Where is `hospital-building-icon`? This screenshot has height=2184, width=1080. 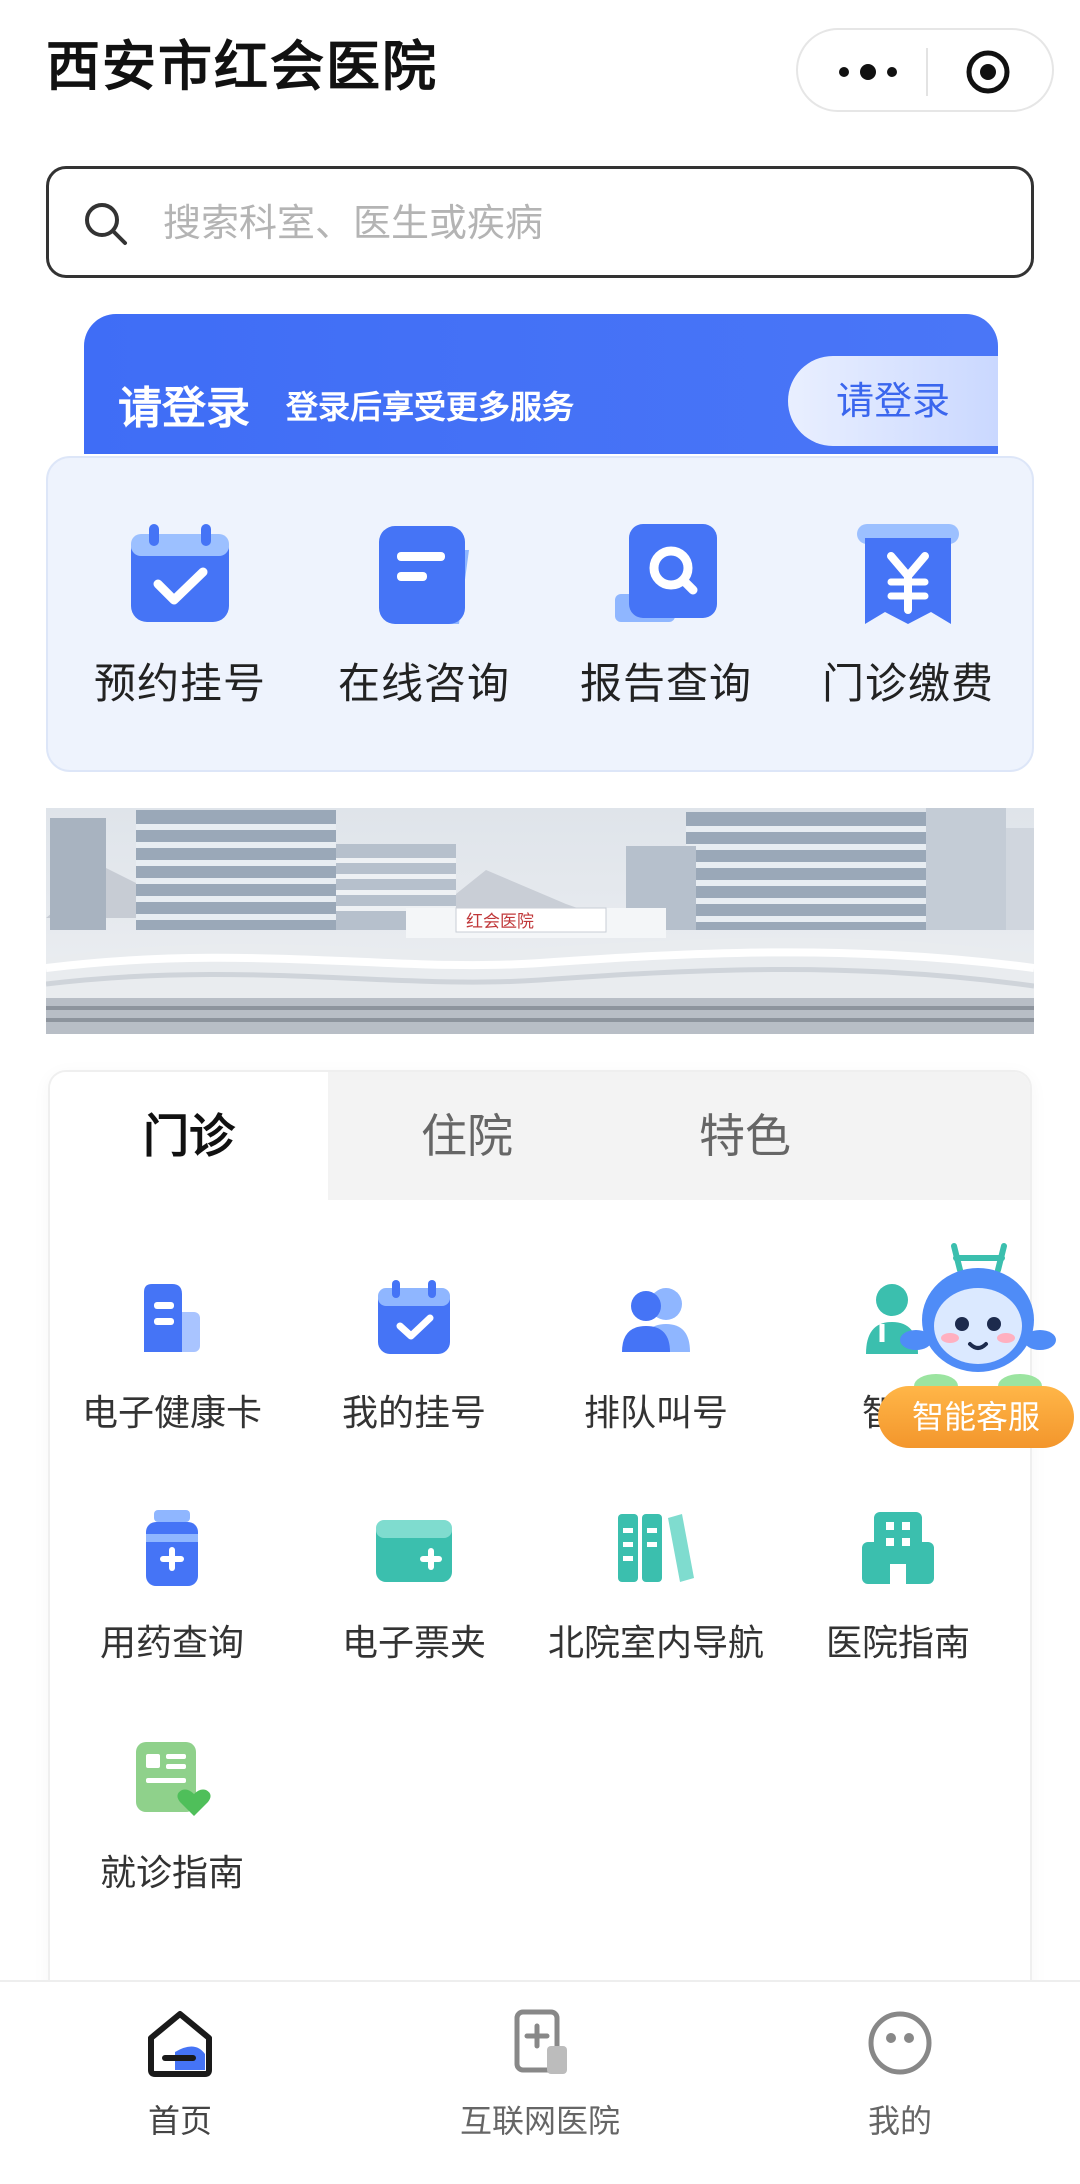
hospital-building-icon is located at coordinates (898, 1548).